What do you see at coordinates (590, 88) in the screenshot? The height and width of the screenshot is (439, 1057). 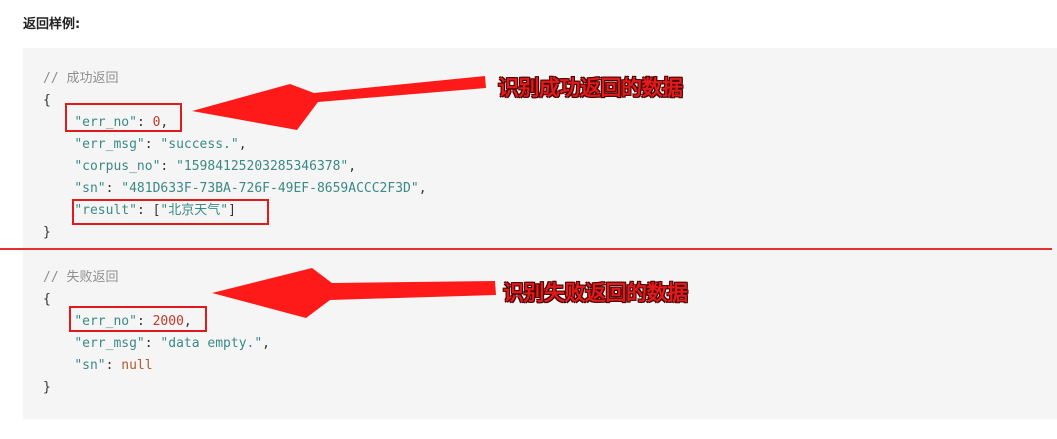 I see `success-annotation-label: 识别成功返回的数据` at bounding box center [590, 88].